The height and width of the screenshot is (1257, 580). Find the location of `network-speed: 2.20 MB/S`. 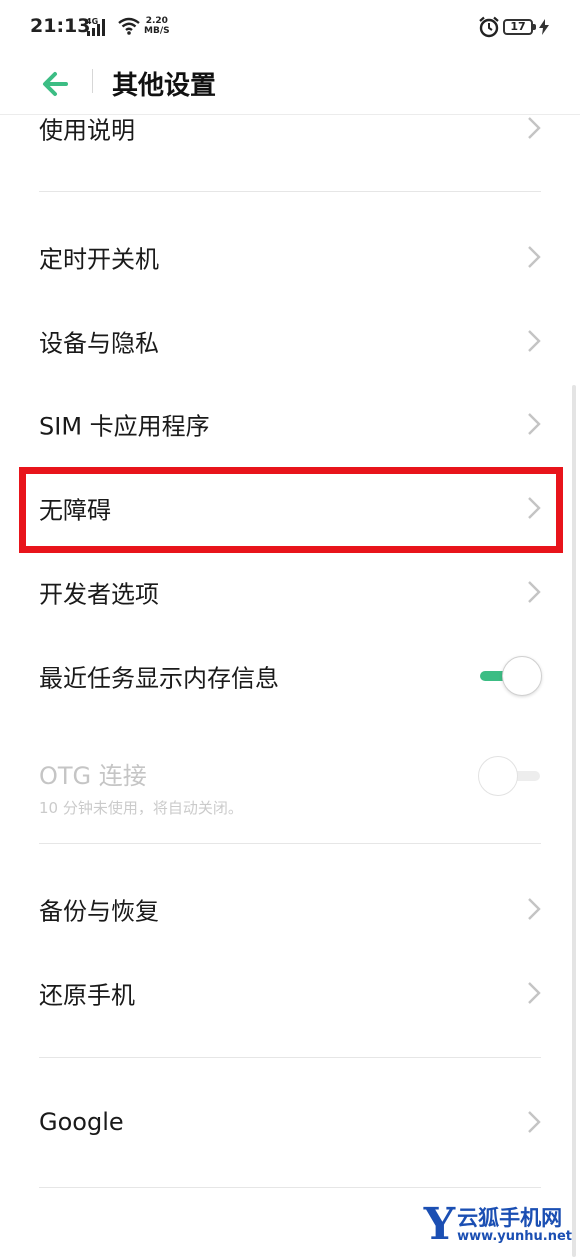

network-speed: 2.20 MB/S is located at coordinates (157, 26).